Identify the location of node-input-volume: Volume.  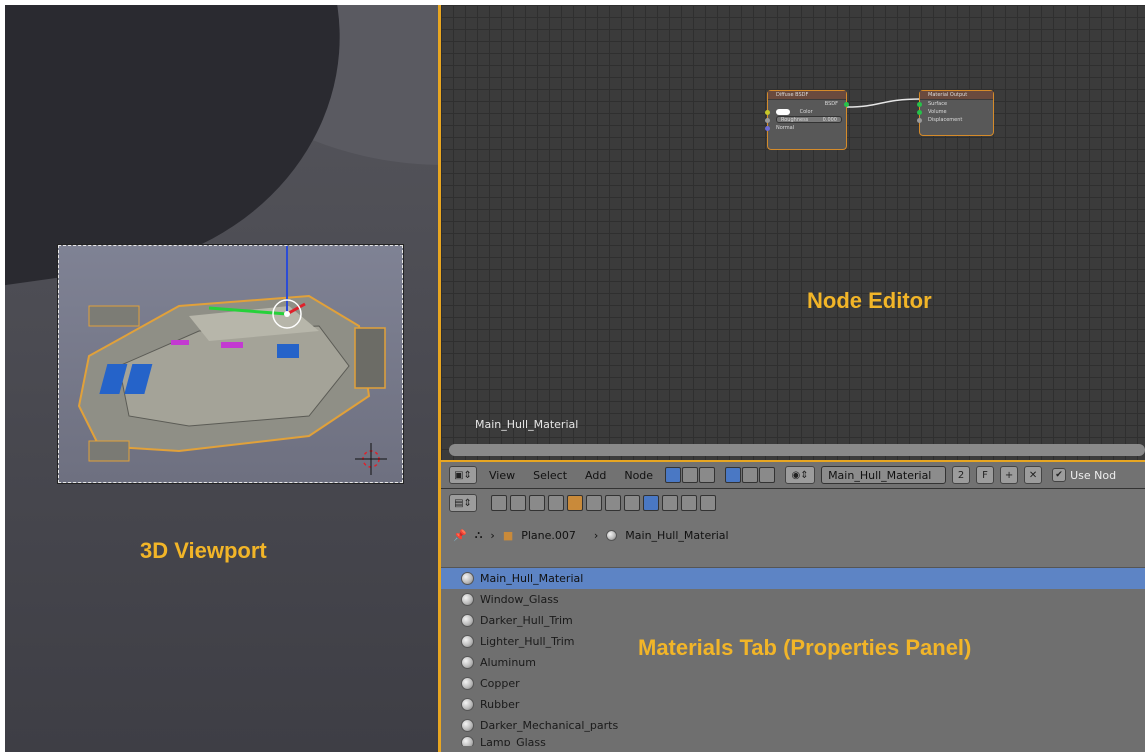
(955, 112).